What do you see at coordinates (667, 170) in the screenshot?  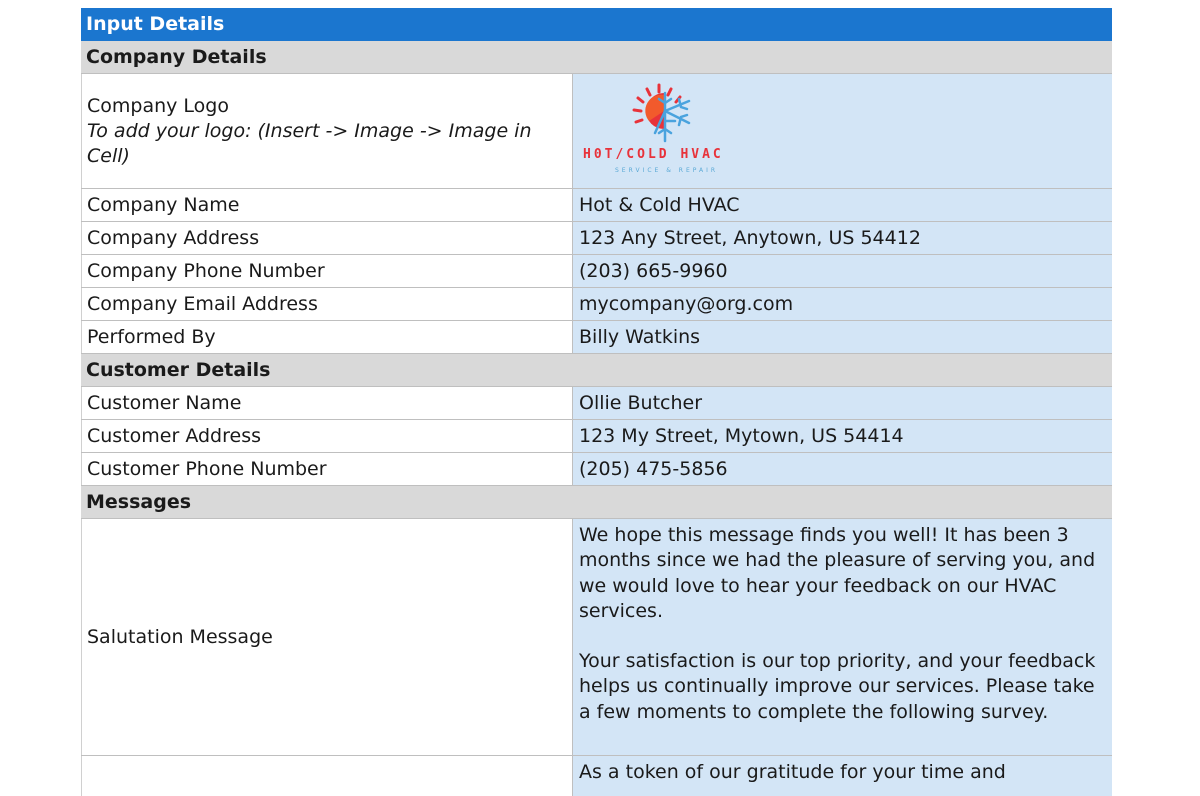 I see `company-logo-subtext: SERVICE & REPAIR` at bounding box center [667, 170].